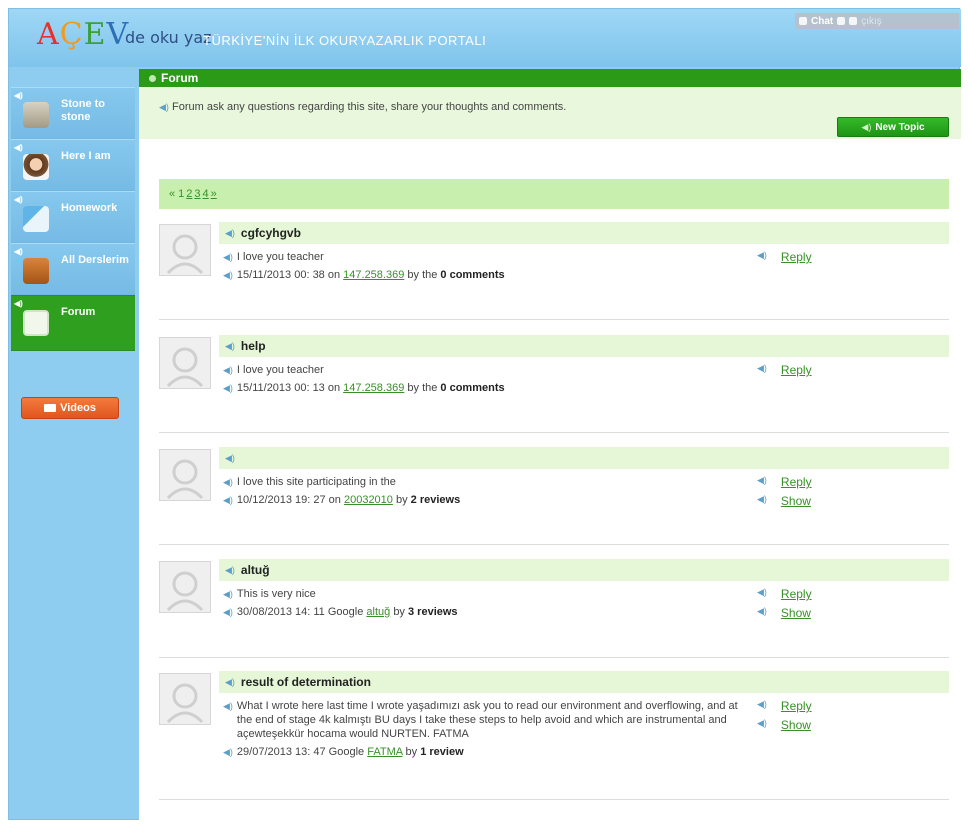 This screenshot has height=826, width=968. I want to click on monitor-icon, so click(803, 21).